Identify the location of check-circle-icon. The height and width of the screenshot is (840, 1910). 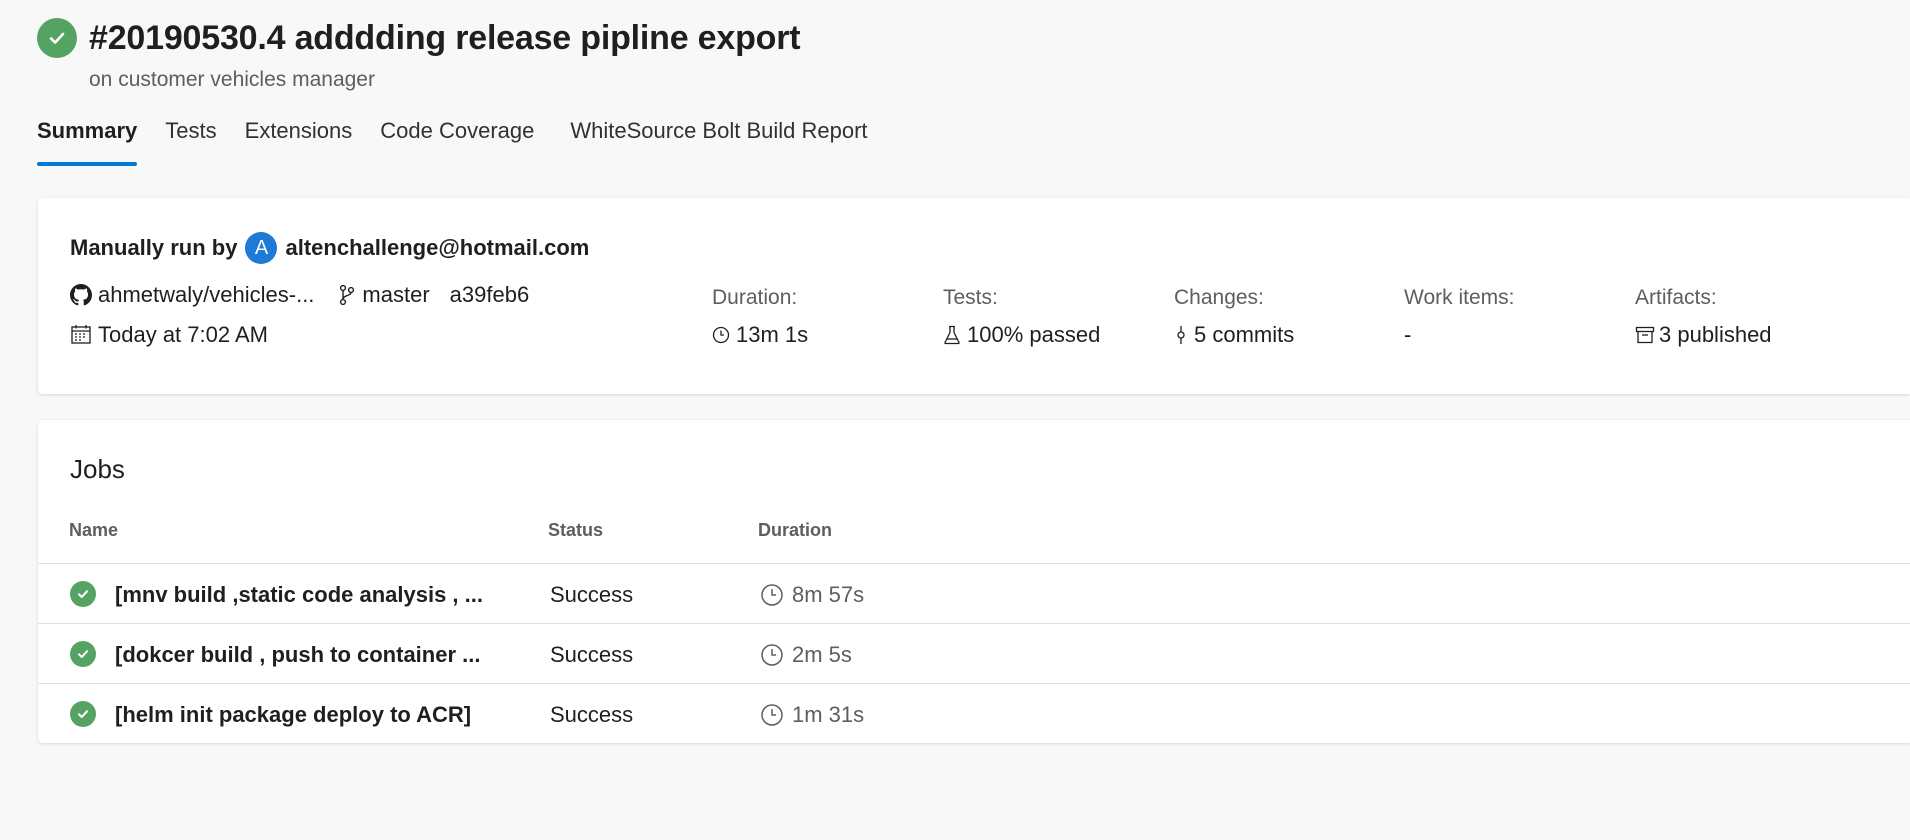
(57, 38).